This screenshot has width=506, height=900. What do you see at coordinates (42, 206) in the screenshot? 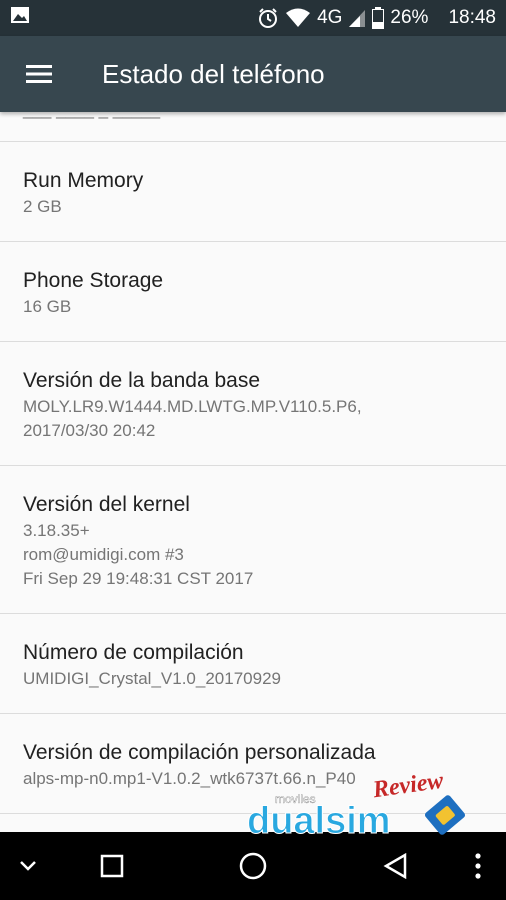
I see `item-summary: 2 GB` at bounding box center [42, 206].